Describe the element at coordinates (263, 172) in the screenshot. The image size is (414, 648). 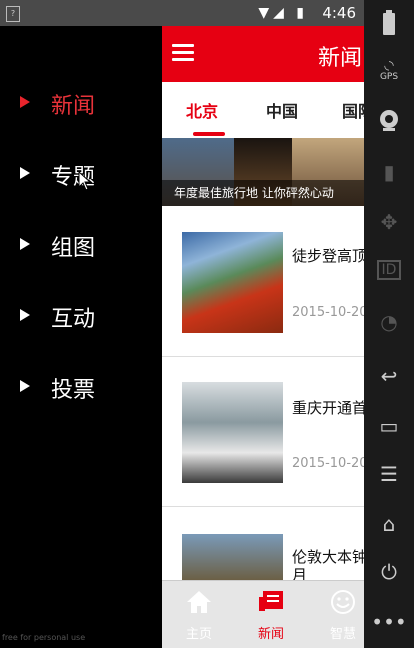
I see `banner-carousel: 年度最佳旅行地 让你砰然心动` at that location.